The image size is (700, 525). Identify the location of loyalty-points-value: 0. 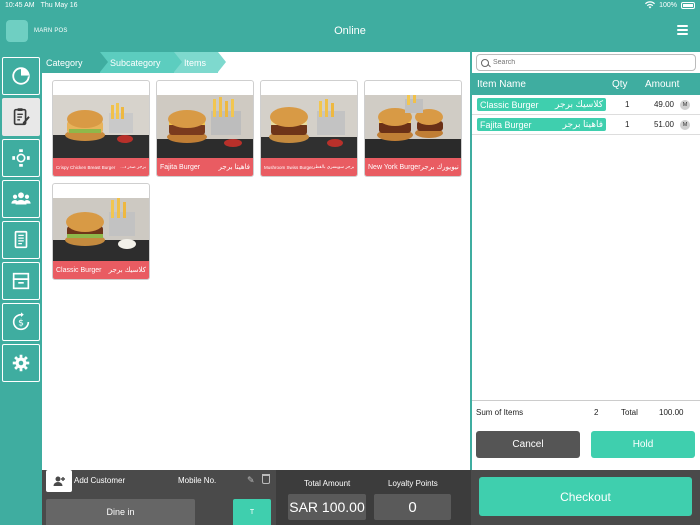
(412, 507).